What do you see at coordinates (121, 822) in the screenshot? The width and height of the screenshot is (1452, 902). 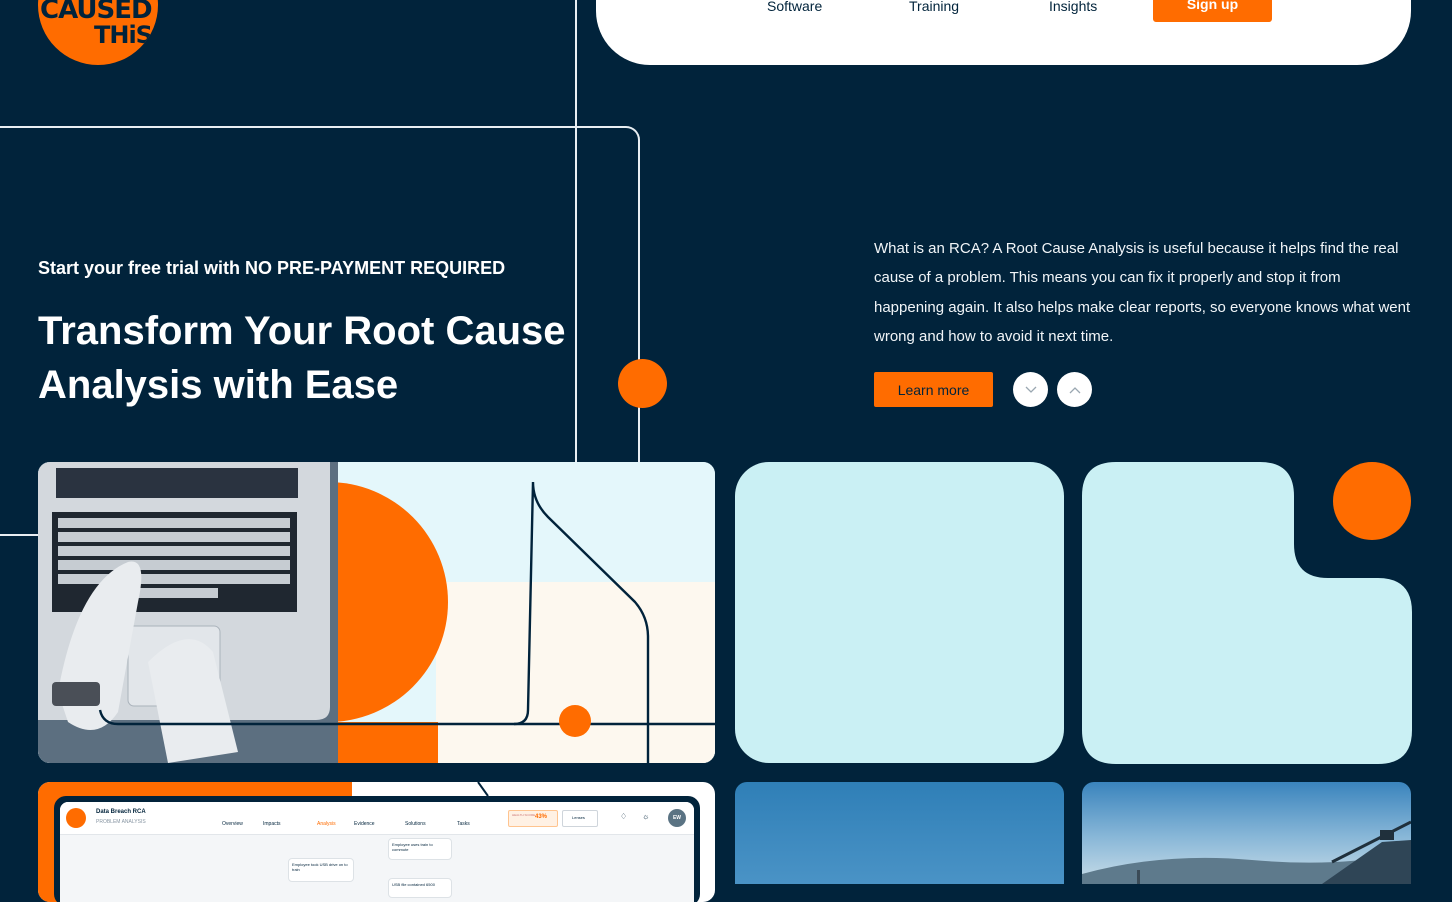 I see `app-subtitle: PROBLEM ANALYSIS` at bounding box center [121, 822].